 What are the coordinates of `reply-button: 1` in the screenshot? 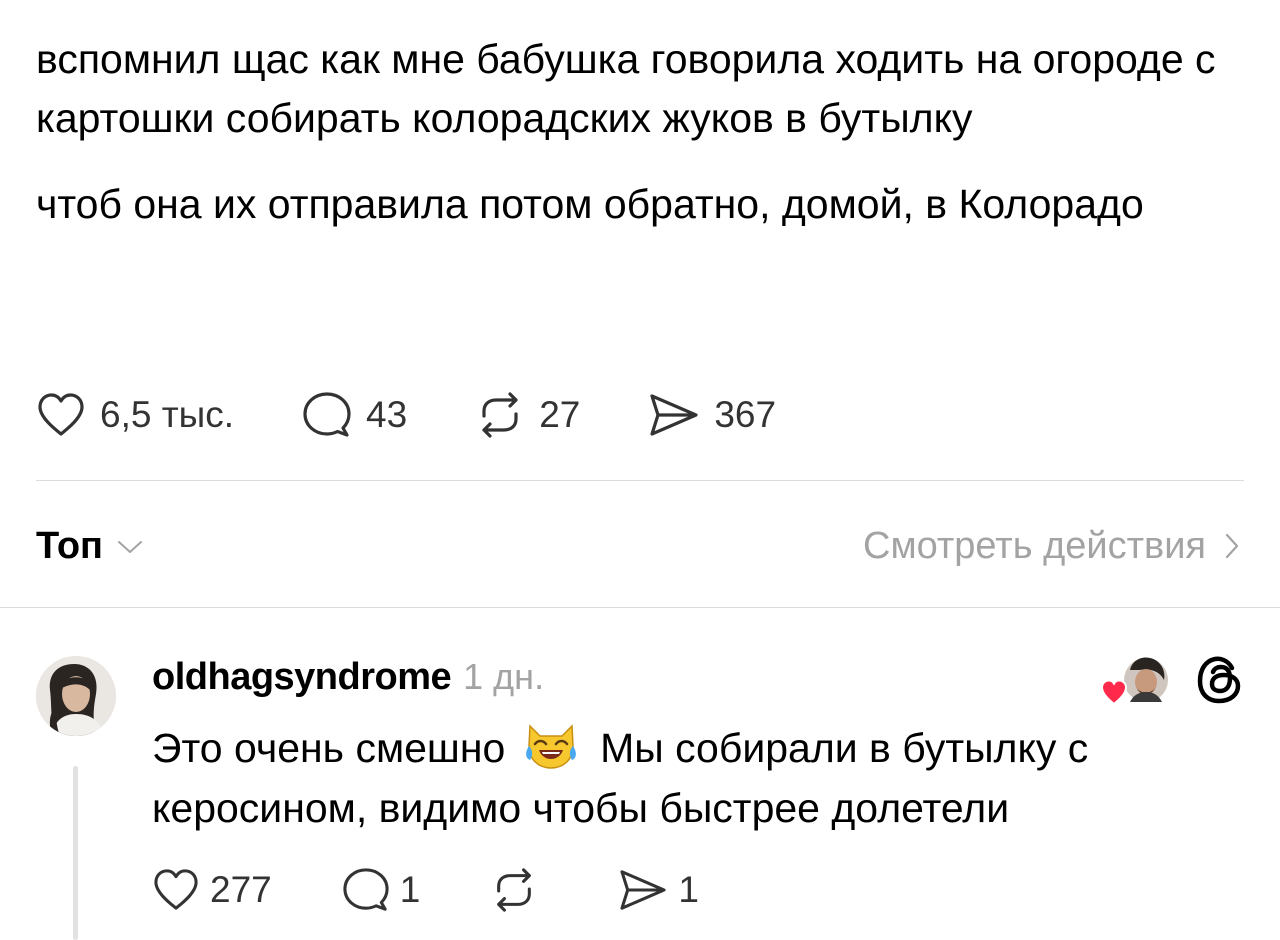 It's located at (381, 890).